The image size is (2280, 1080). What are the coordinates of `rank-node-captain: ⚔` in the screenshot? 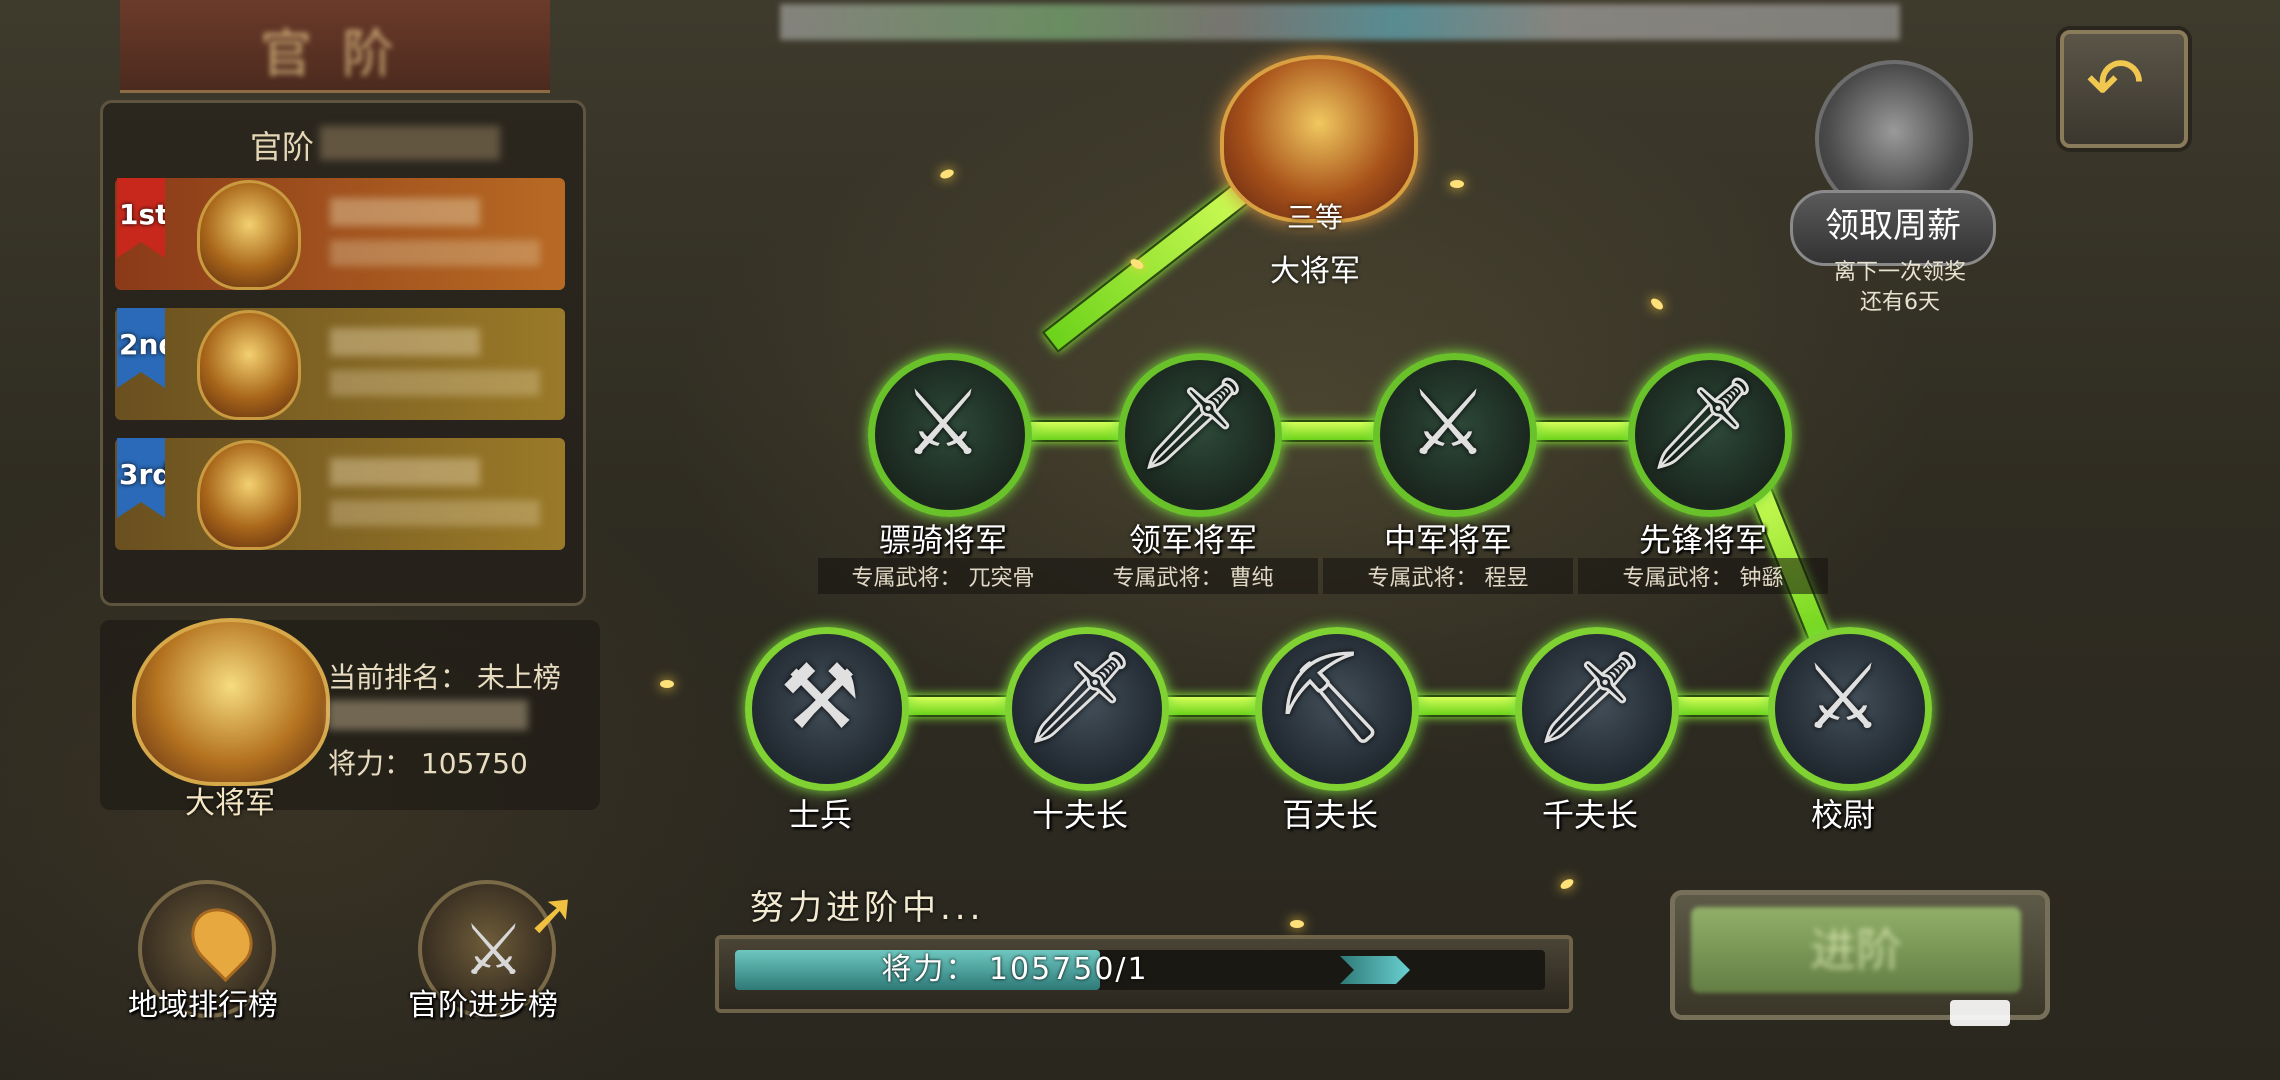 It's located at (1850, 709).